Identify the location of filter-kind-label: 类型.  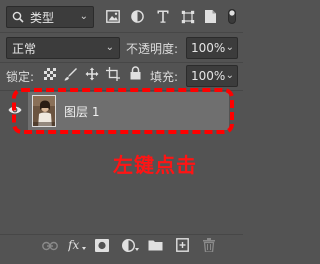
(42, 17).